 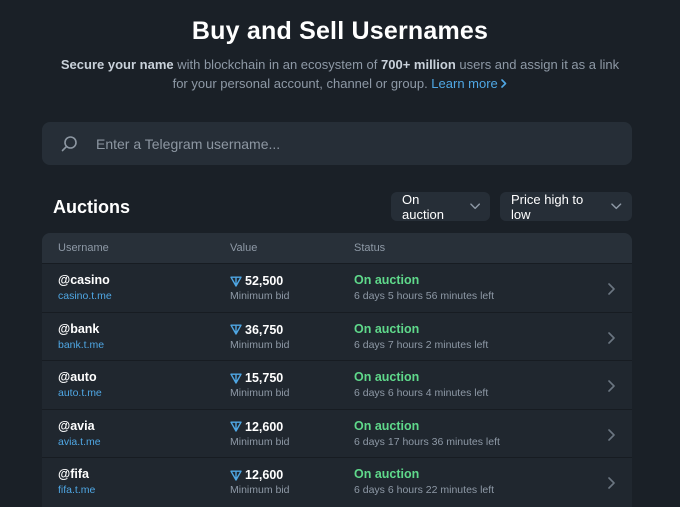 What do you see at coordinates (423, 206) in the screenshot?
I see `status-filter-label: On auction` at bounding box center [423, 206].